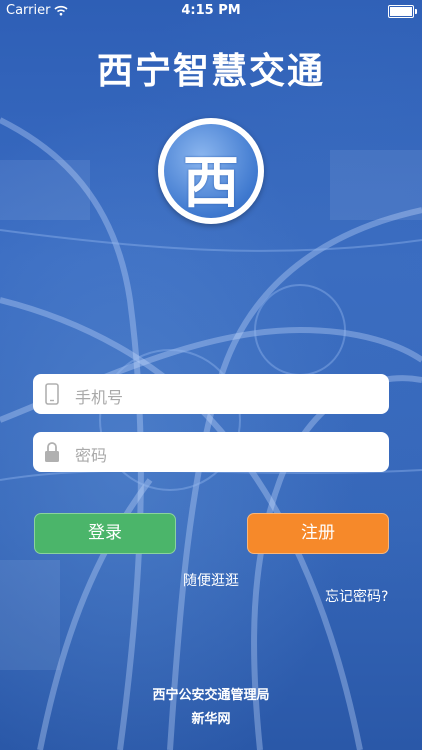  What do you see at coordinates (91, 455) in the screenshot?
I see `password-placeholder: 密码` at bounding box center [91, 455].